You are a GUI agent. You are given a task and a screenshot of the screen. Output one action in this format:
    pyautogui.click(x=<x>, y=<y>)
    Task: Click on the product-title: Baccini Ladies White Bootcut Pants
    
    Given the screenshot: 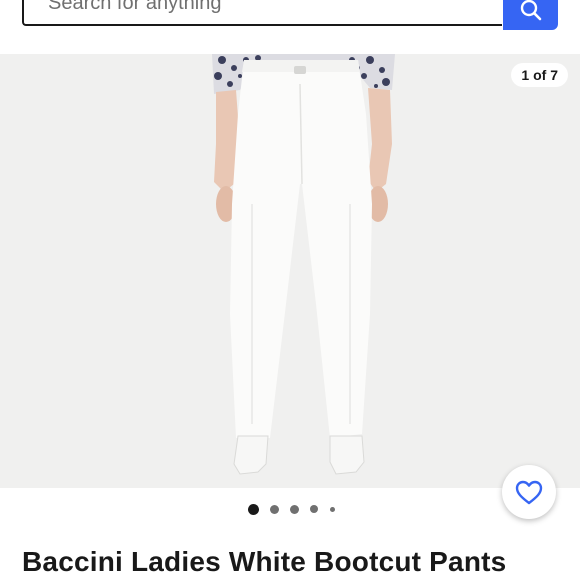 What is the action you would take?
    pyautogui.click(x=264, y=561)
    